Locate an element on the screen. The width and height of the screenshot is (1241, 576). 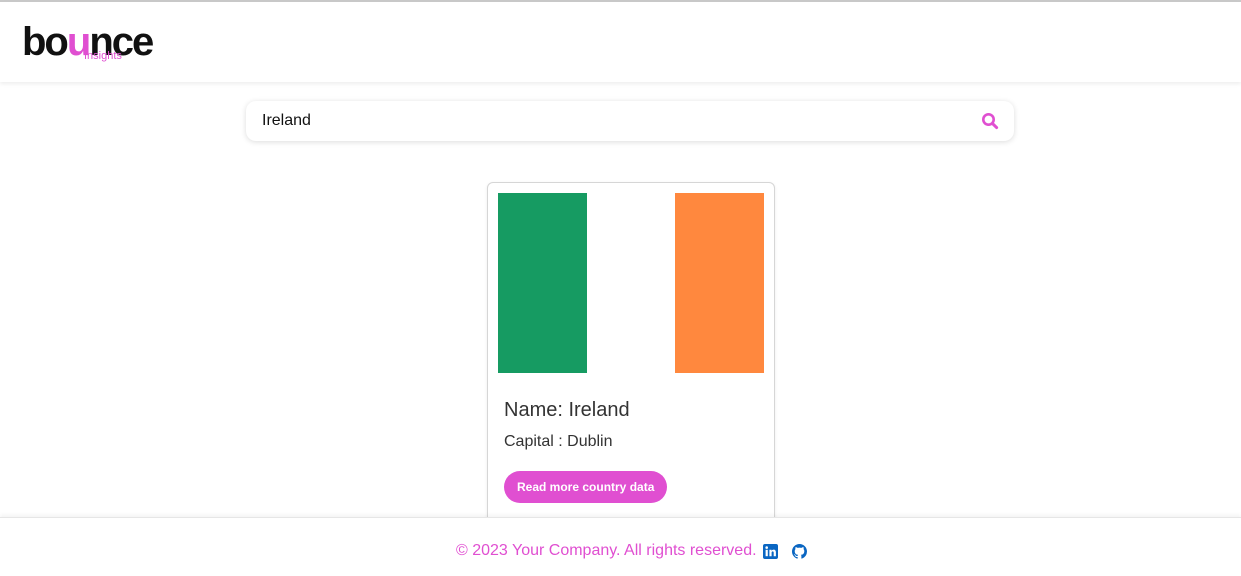
search-button is located at coordinates (990, 121).